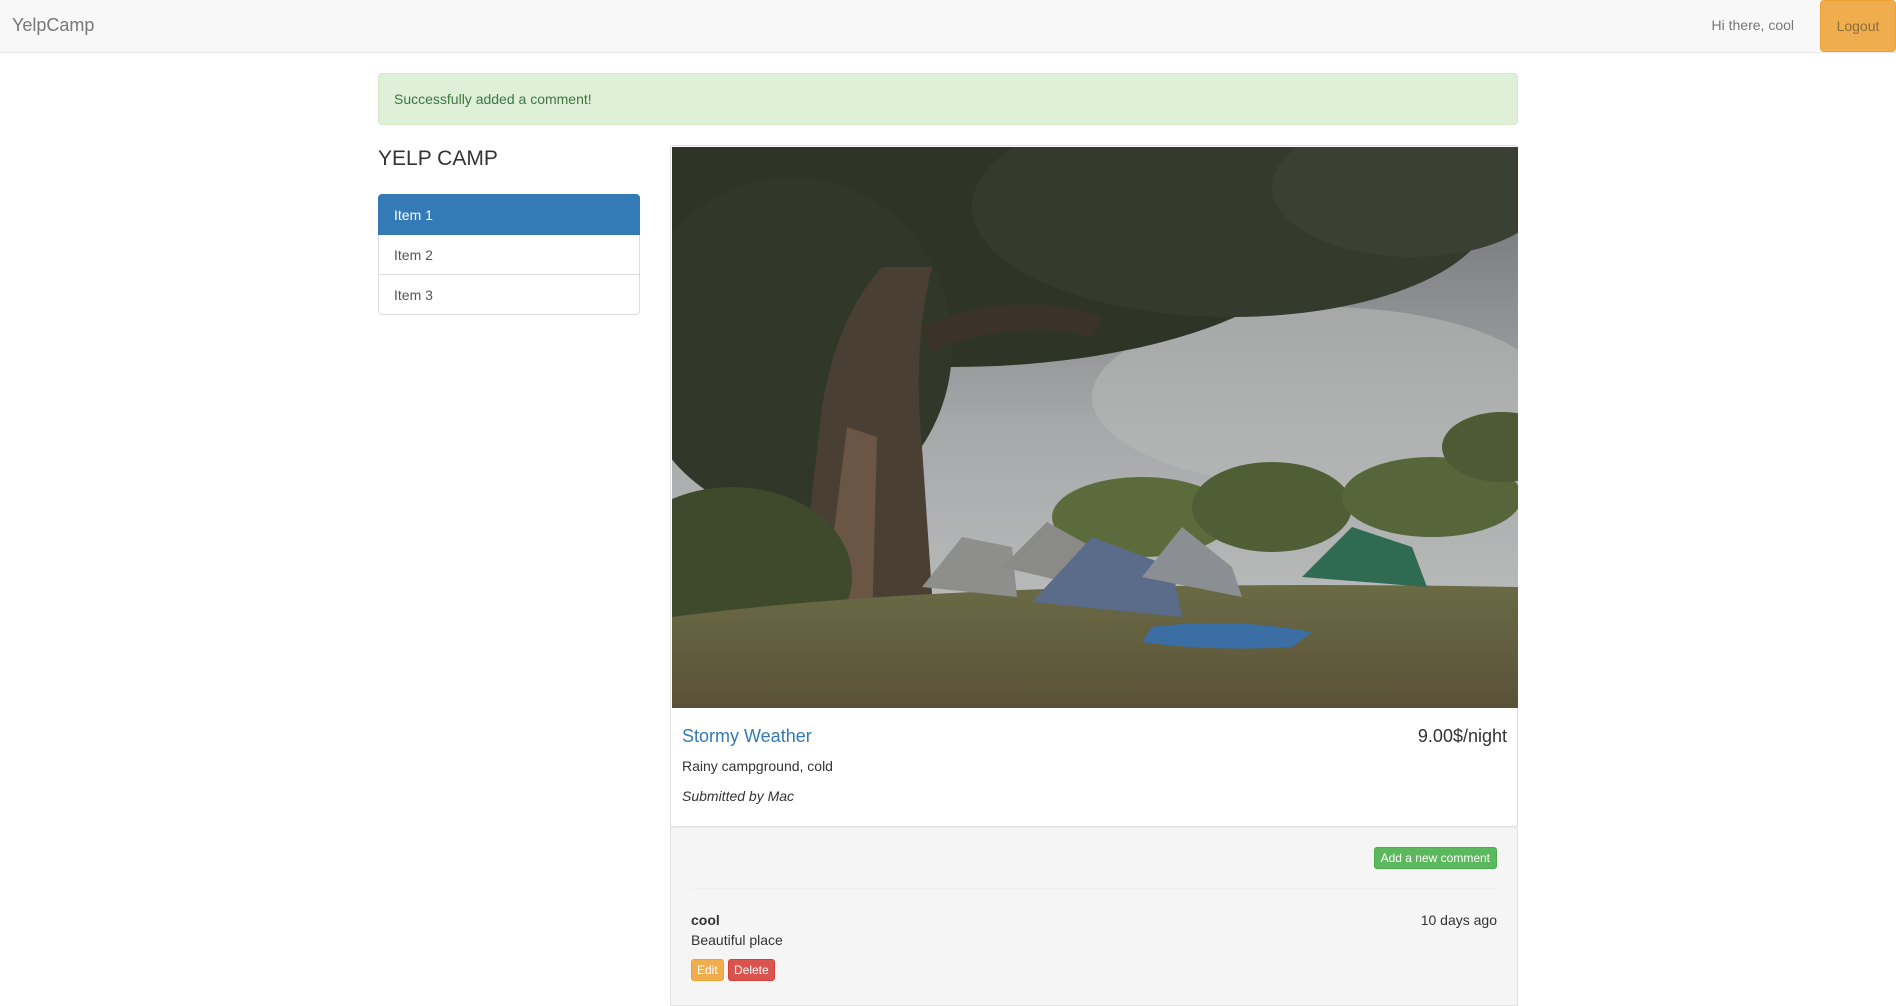 The height and width of the screenshot is (1006, 1896). Describe the element at coordinates (757, 766) in the screenshot. I see `campground-description: Rainy campground, cold` at that location.